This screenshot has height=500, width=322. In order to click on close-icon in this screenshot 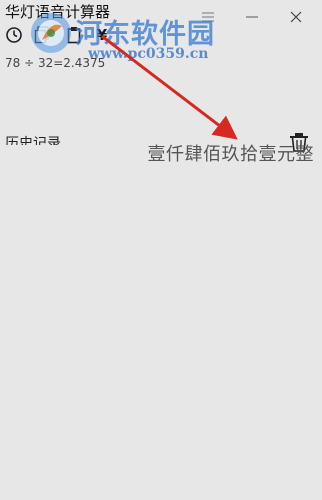, I will do `click(296, 17)`.